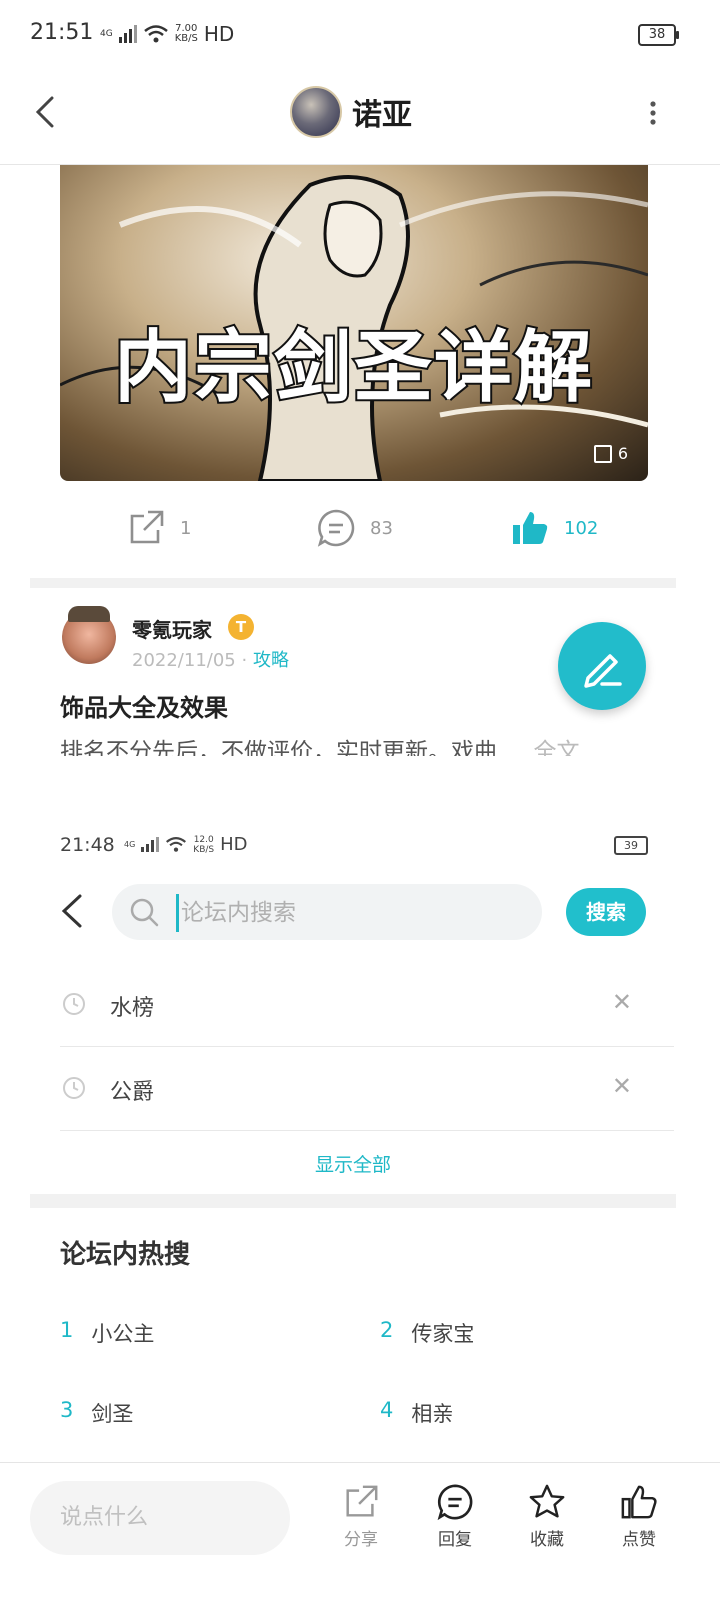 The image size is (720, 1601). What do you see at coordinates (349, 913) in the screenshot?
I see `search-input` at bounding box center [349, 913].